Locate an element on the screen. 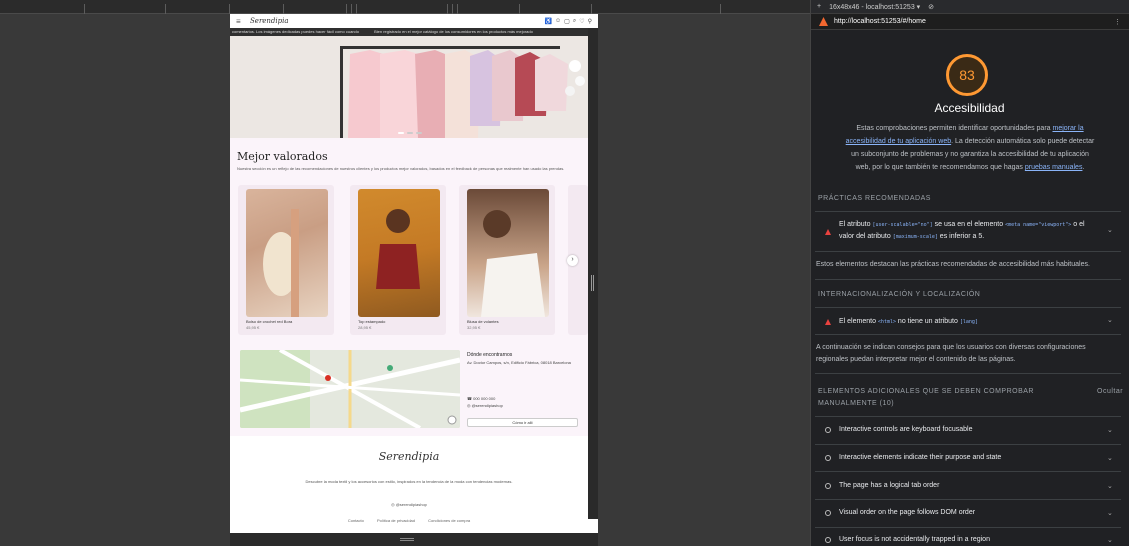 The height and width of the screenshot is (546, 1129). footer-instagram-handle: @serendipiashop is located at coordinates (411, 504).